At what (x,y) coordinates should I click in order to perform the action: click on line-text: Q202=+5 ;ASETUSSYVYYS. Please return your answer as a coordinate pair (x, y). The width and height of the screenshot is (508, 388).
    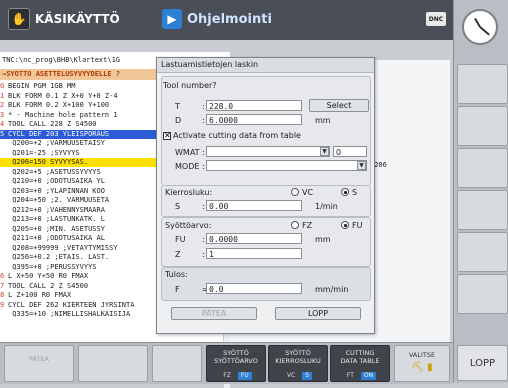
    Looking at the image, I should click on (54, 171).